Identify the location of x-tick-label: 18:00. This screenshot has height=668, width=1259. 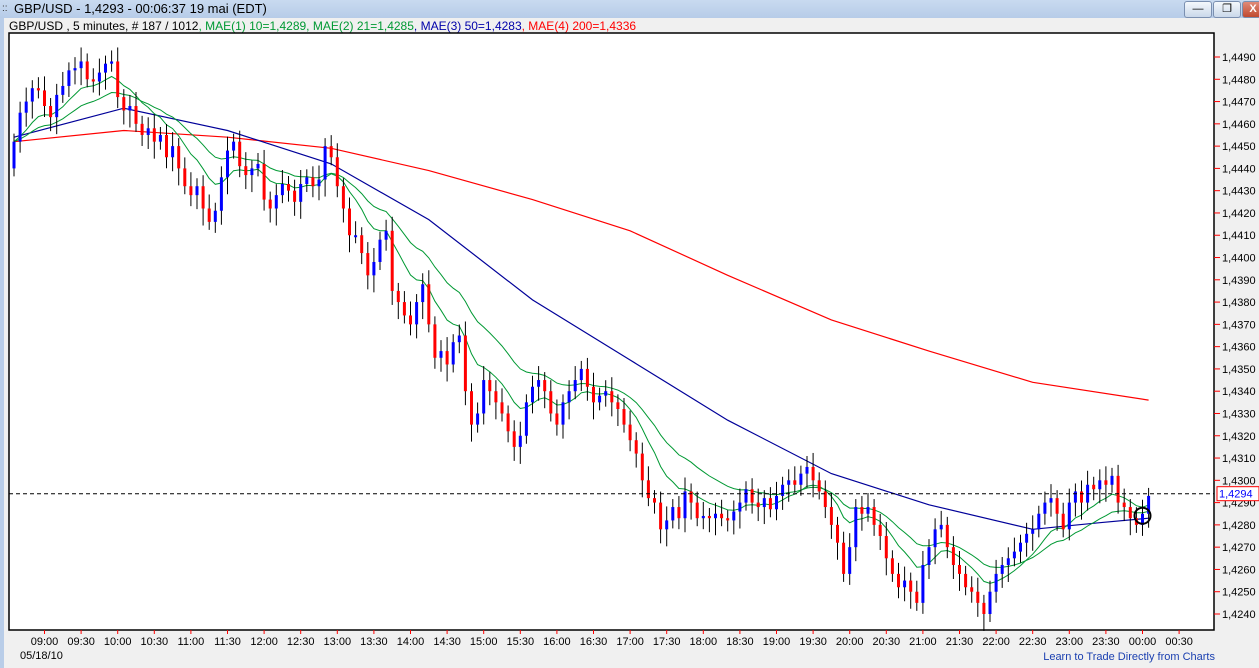
(704, 642).